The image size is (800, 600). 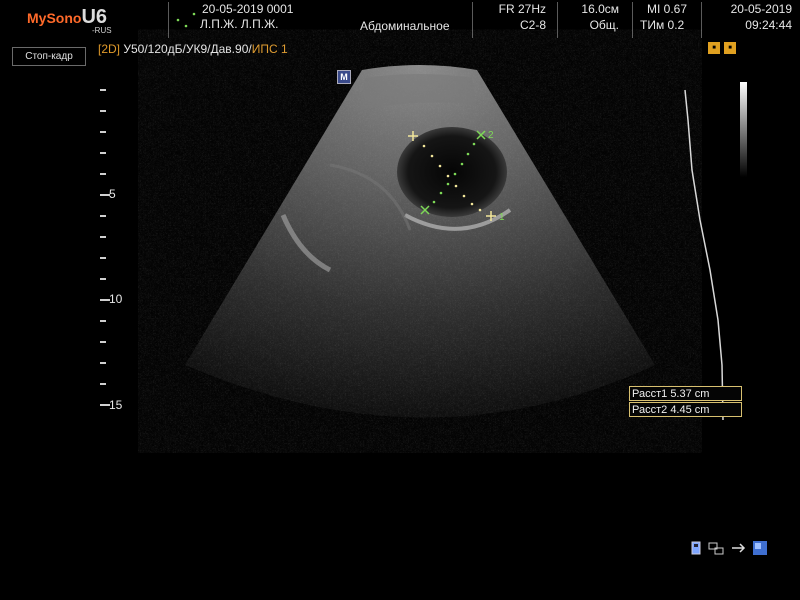 What do you see at coordinates (116, 405) in the screenshot?
I see `ruler-label: 15` at bounding box center [116, 405].